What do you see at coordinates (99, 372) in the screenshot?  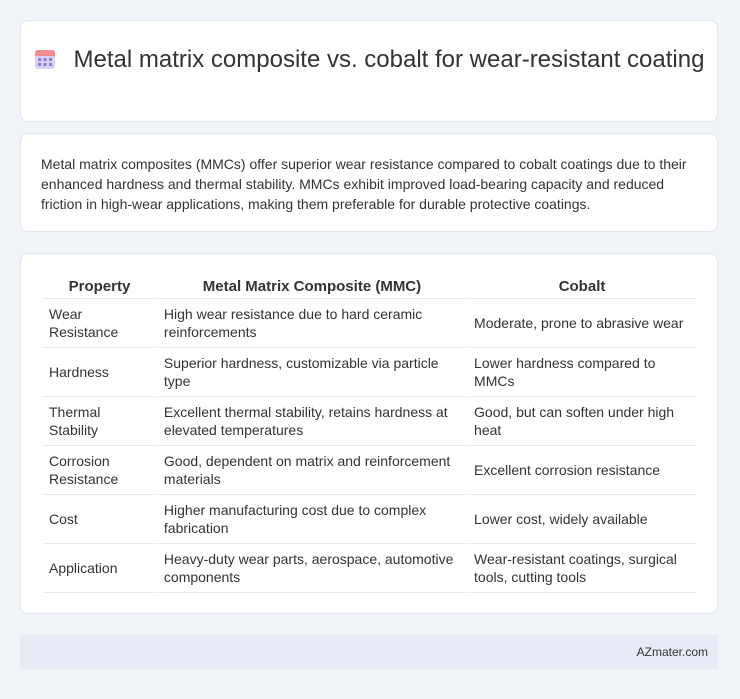 I see `cell-property: Hardness` at bounding box center [99, 372].